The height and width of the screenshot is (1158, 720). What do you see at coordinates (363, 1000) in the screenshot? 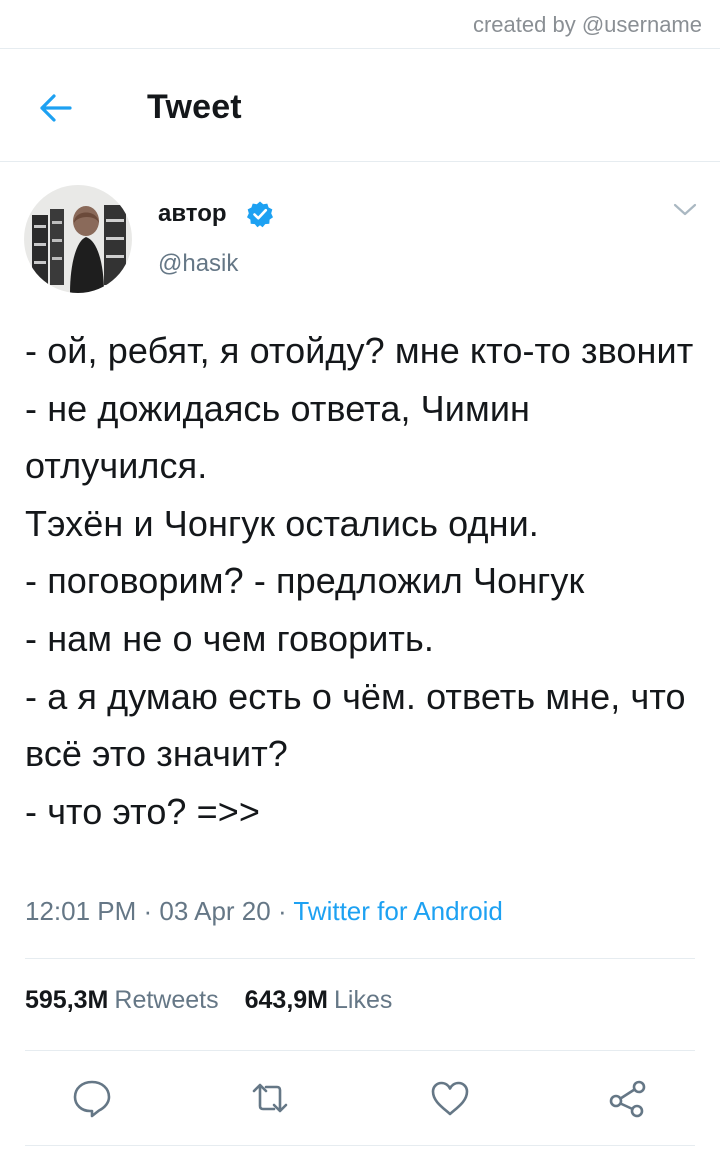
I see `likes-label: Likes` at bounding box center [363, 1000].